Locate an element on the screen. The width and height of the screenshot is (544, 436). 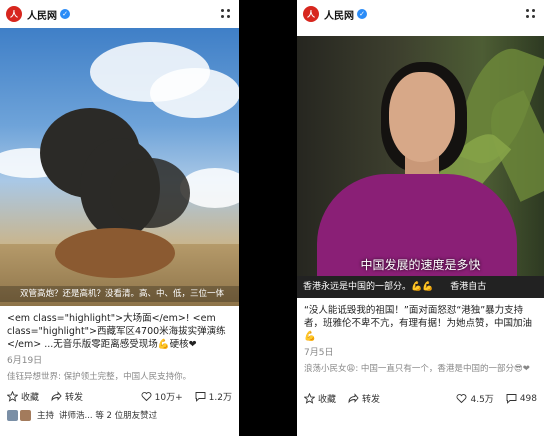
comment-button: 498 is located at coordinates (521, 398).